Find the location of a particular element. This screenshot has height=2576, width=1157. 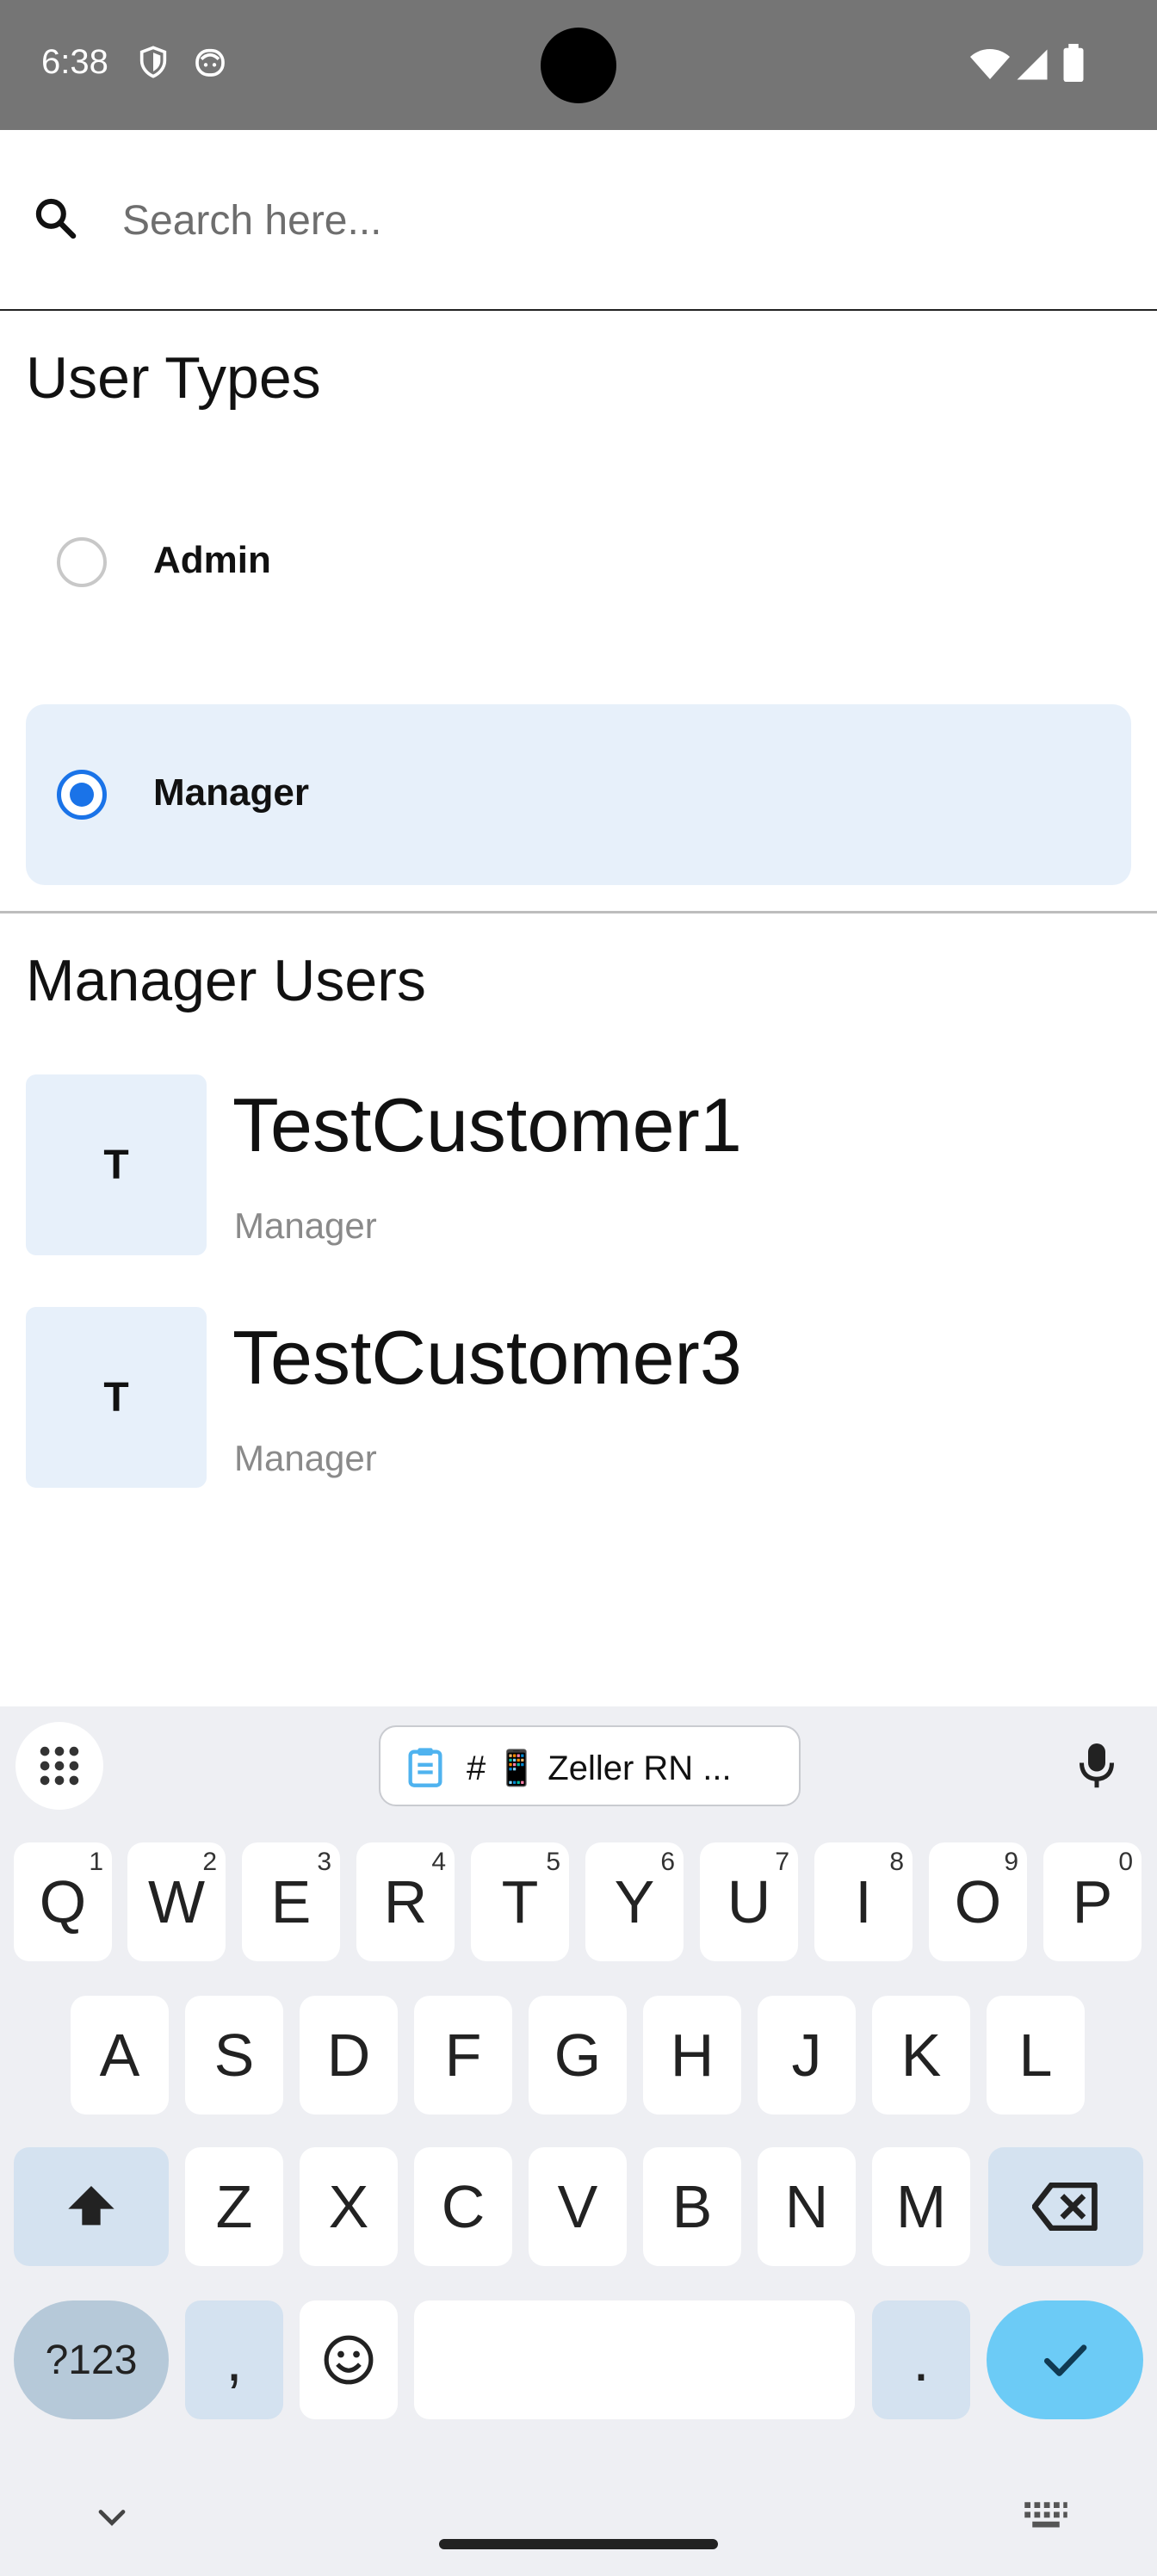

enter-key is located at coordinates (1065, 2359).